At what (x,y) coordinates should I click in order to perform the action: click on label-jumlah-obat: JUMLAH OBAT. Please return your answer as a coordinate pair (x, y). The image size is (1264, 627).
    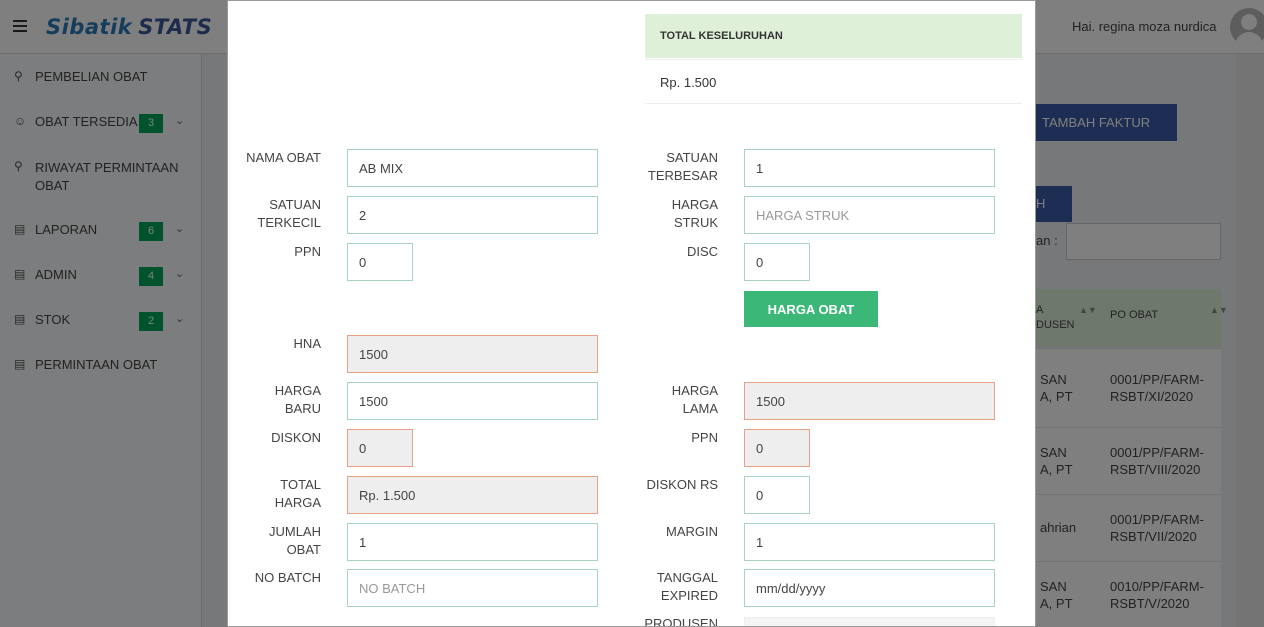
    Looking at the image, I should click on (294, 540).